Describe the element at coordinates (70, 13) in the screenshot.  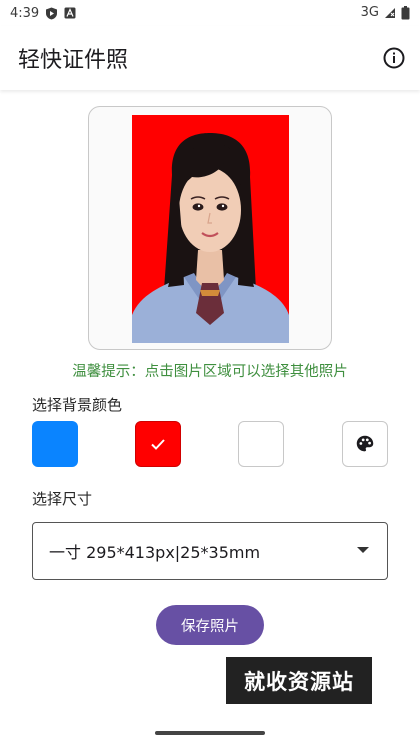
I see `a-badge-icon` at that location.